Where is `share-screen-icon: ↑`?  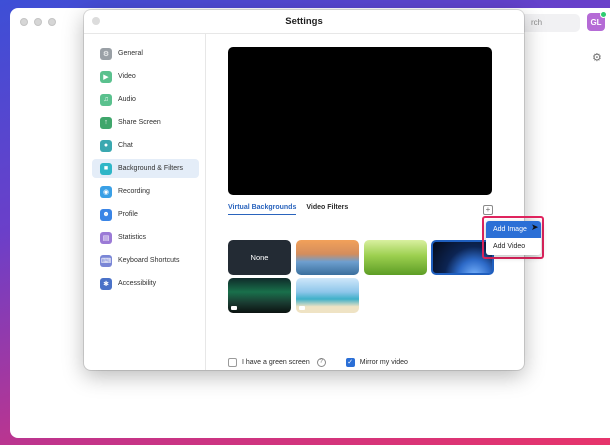 share-screen-icon: ↑ is located at coordinates (106, 122).